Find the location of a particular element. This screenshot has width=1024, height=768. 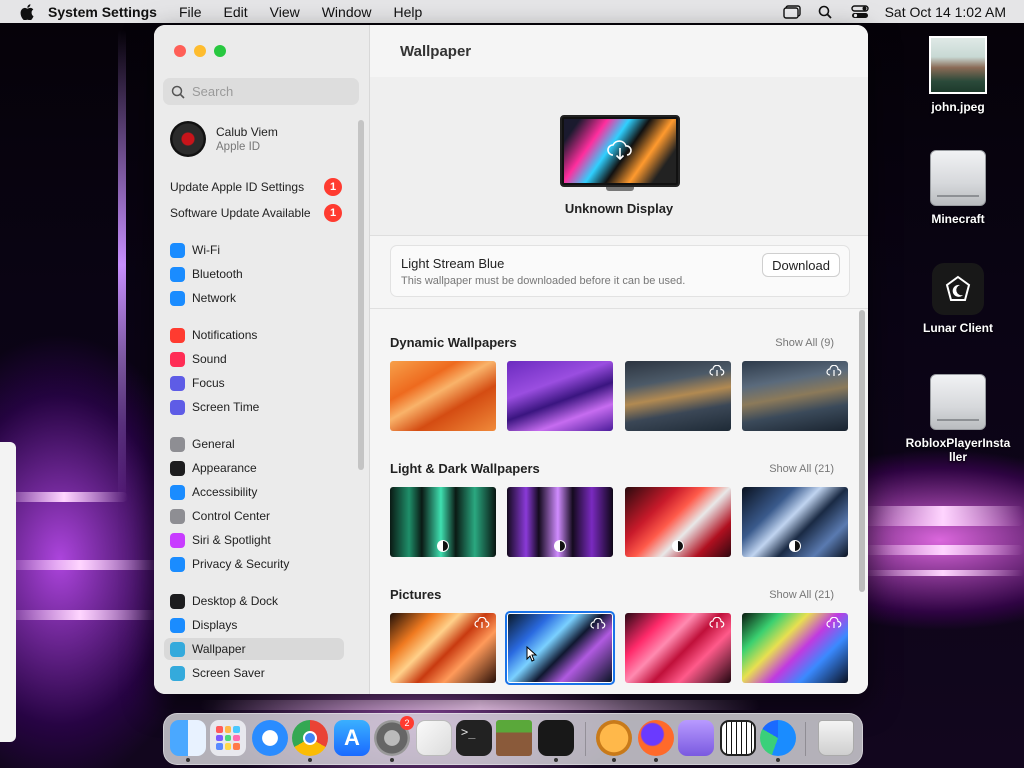

apple-logo-icon is located at coordinates (27, 11).